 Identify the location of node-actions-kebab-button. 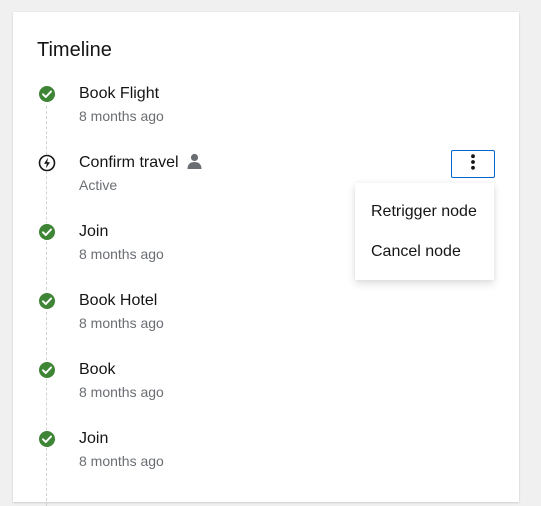
(473, 164).